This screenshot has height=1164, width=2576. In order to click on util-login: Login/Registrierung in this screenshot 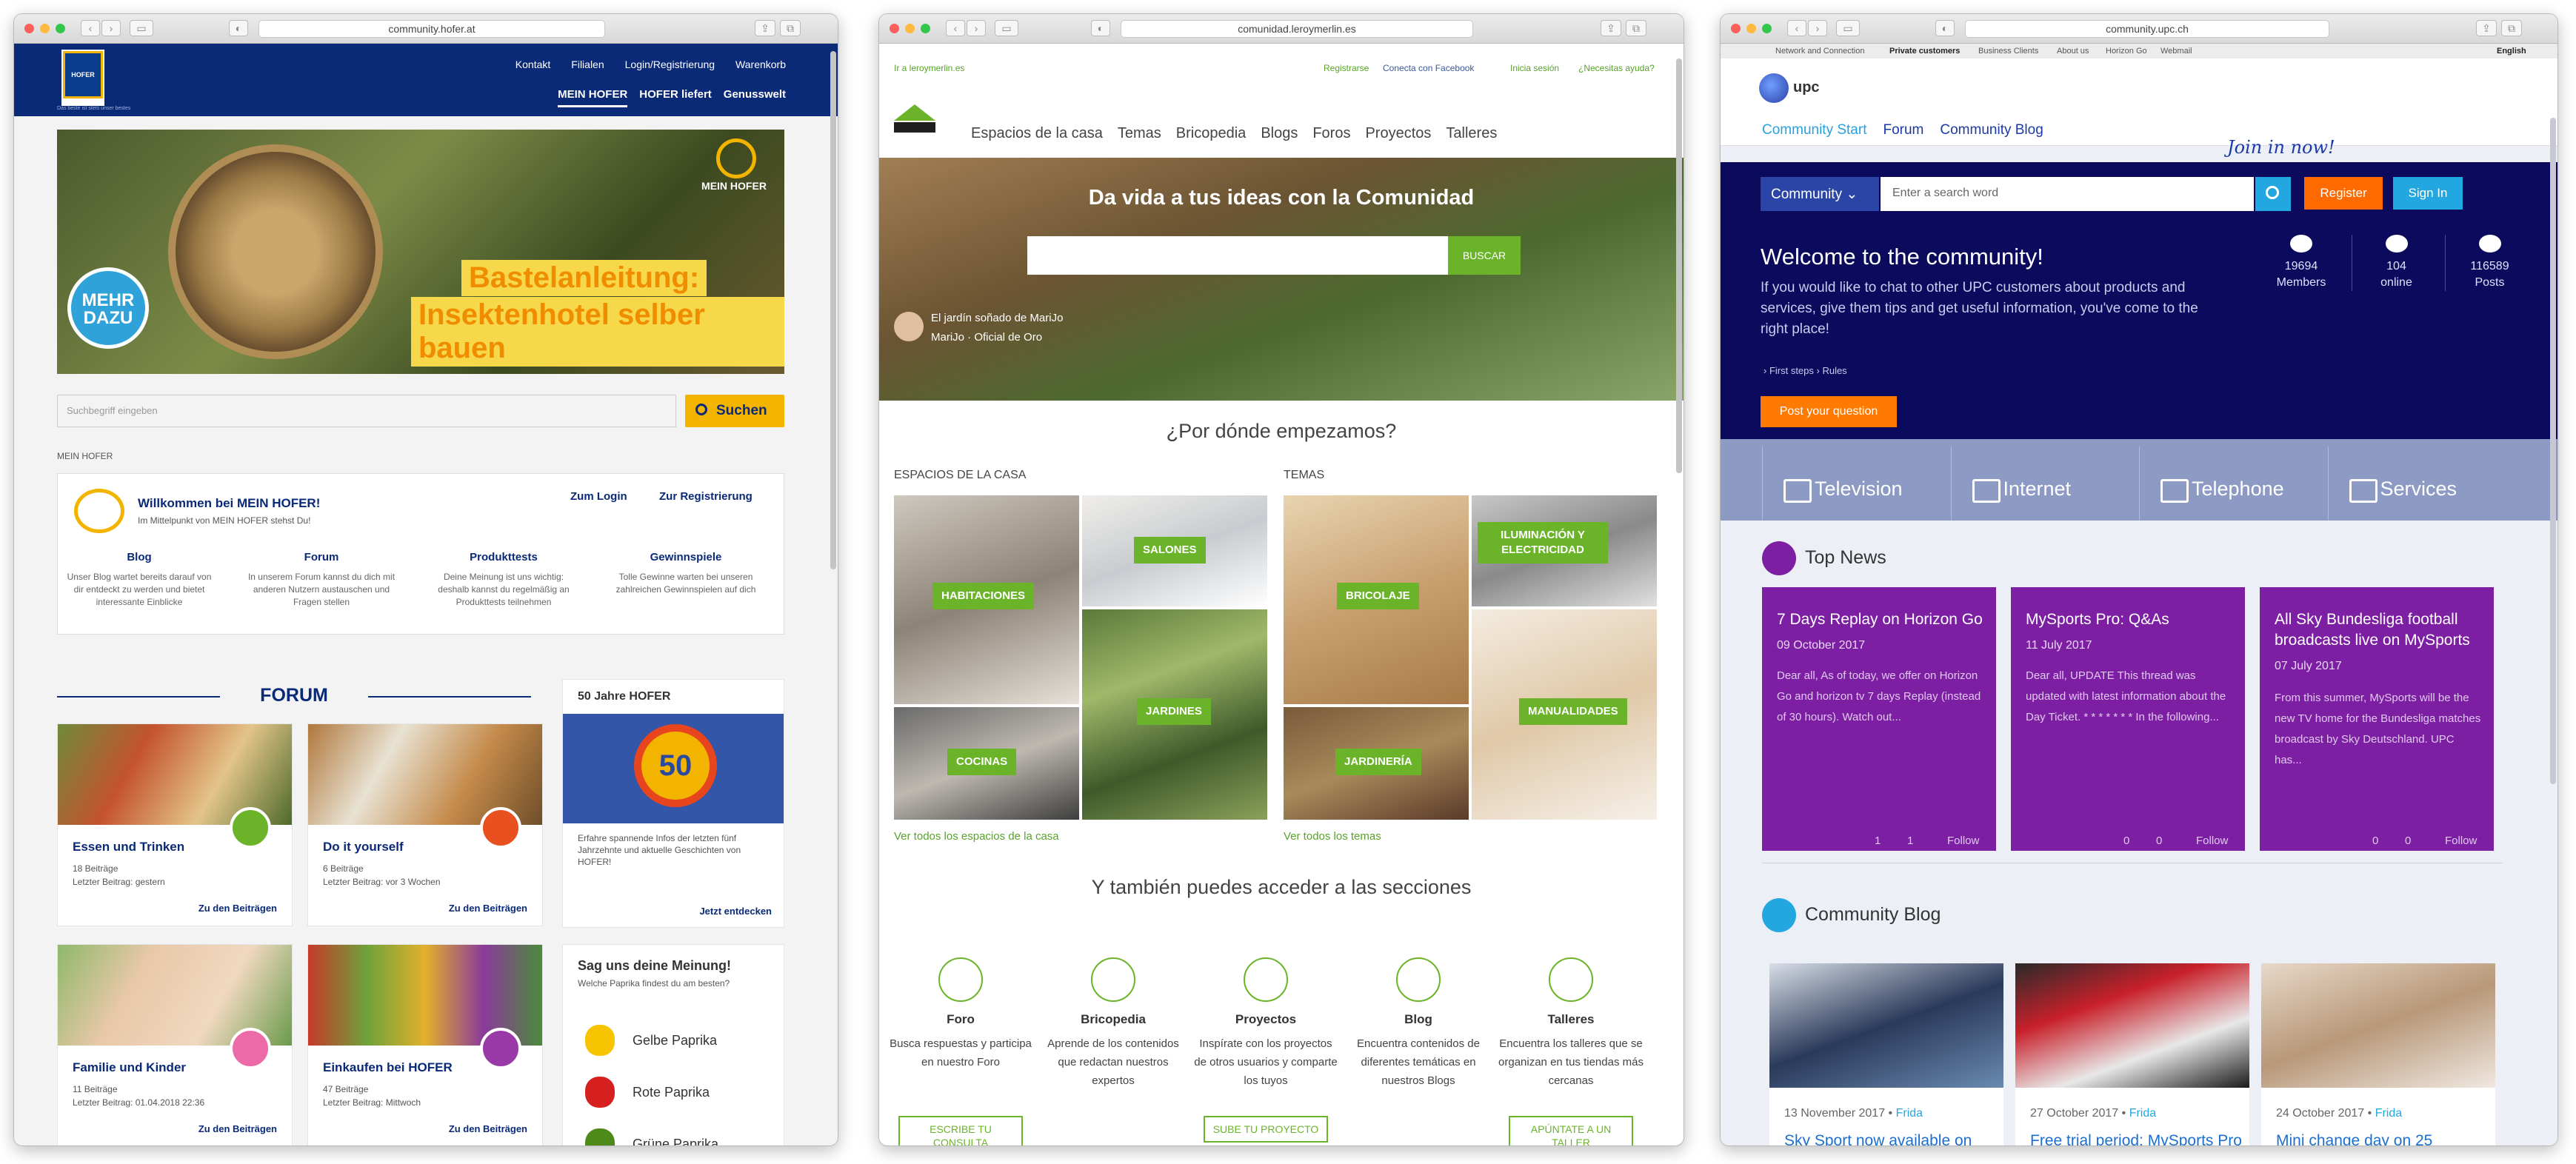, I will do `click(670, 64)`.